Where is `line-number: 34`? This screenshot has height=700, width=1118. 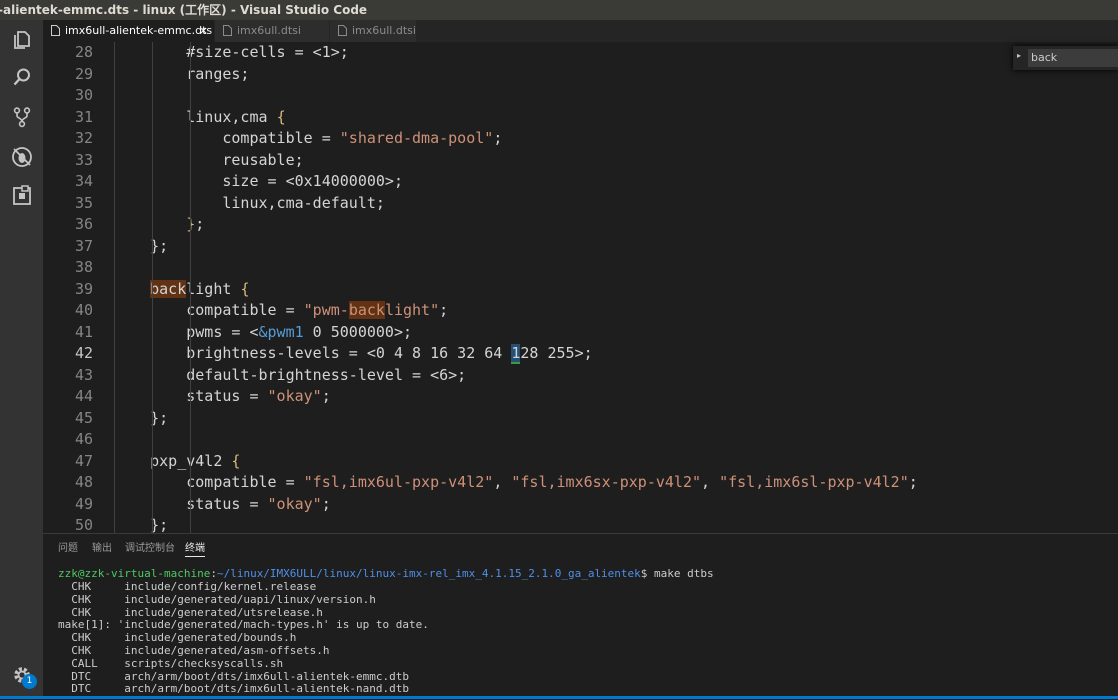 line-number: 34 is located at coordinates (83, 181).